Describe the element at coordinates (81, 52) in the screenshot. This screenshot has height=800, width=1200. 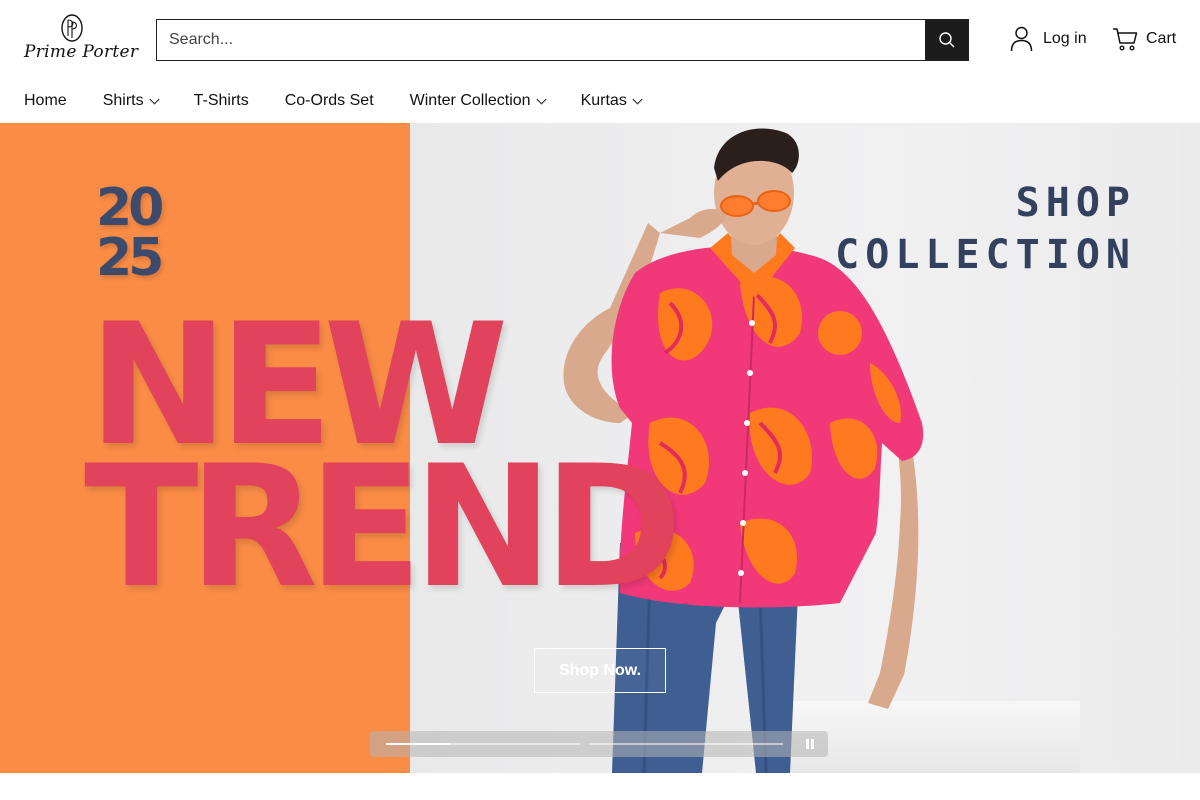
I see `brand-name: Prime Porter` at that location.